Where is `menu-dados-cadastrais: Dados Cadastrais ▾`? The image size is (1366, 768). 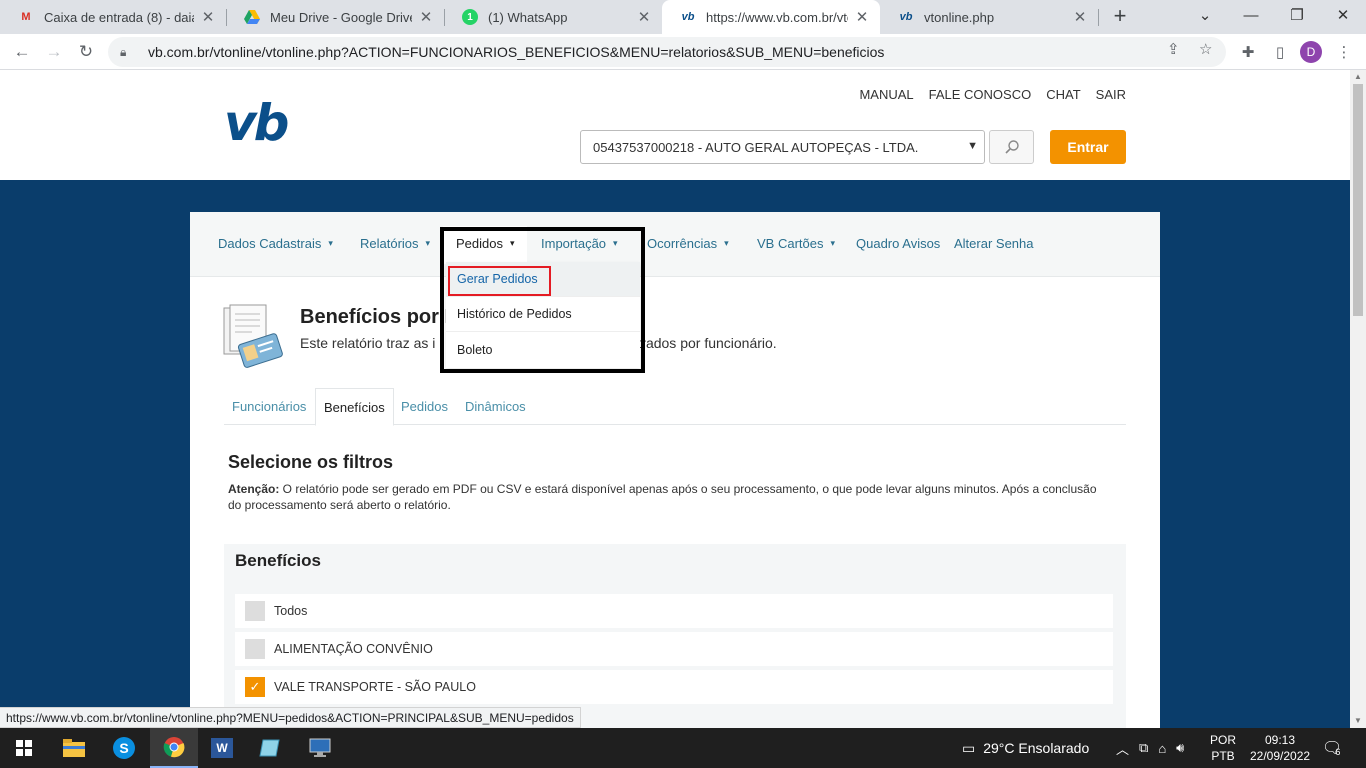 menu-dados-cadastrais: Dados Cadastrais ▾ is located at coordinates (275, 243).